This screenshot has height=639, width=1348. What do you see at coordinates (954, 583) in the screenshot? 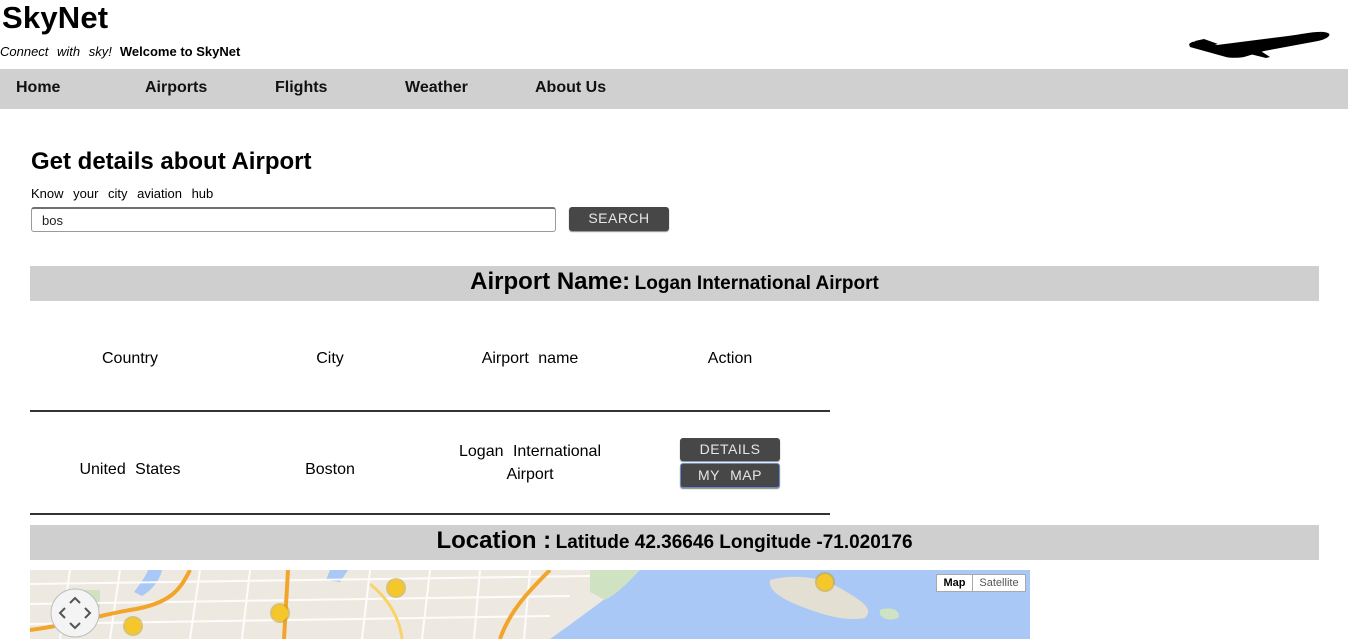
I see `map-type-map-button: Map` at bounding box center [954, 583].